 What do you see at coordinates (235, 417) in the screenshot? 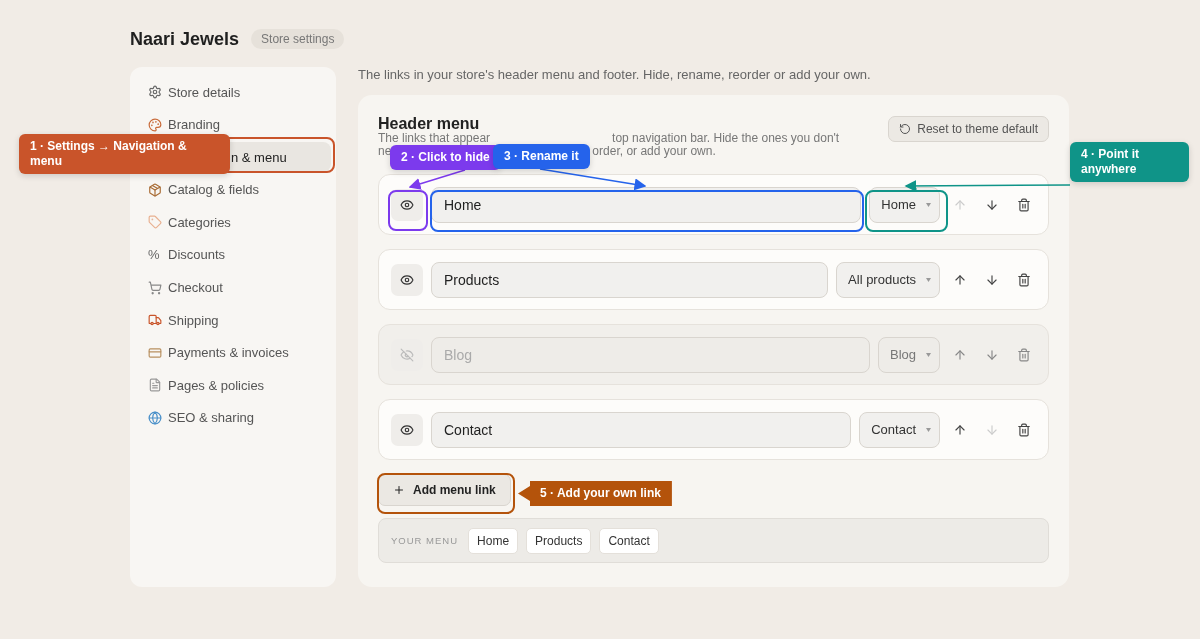
I see `sidebar-item: SEO & sharing` at bounding box center [235, 417].